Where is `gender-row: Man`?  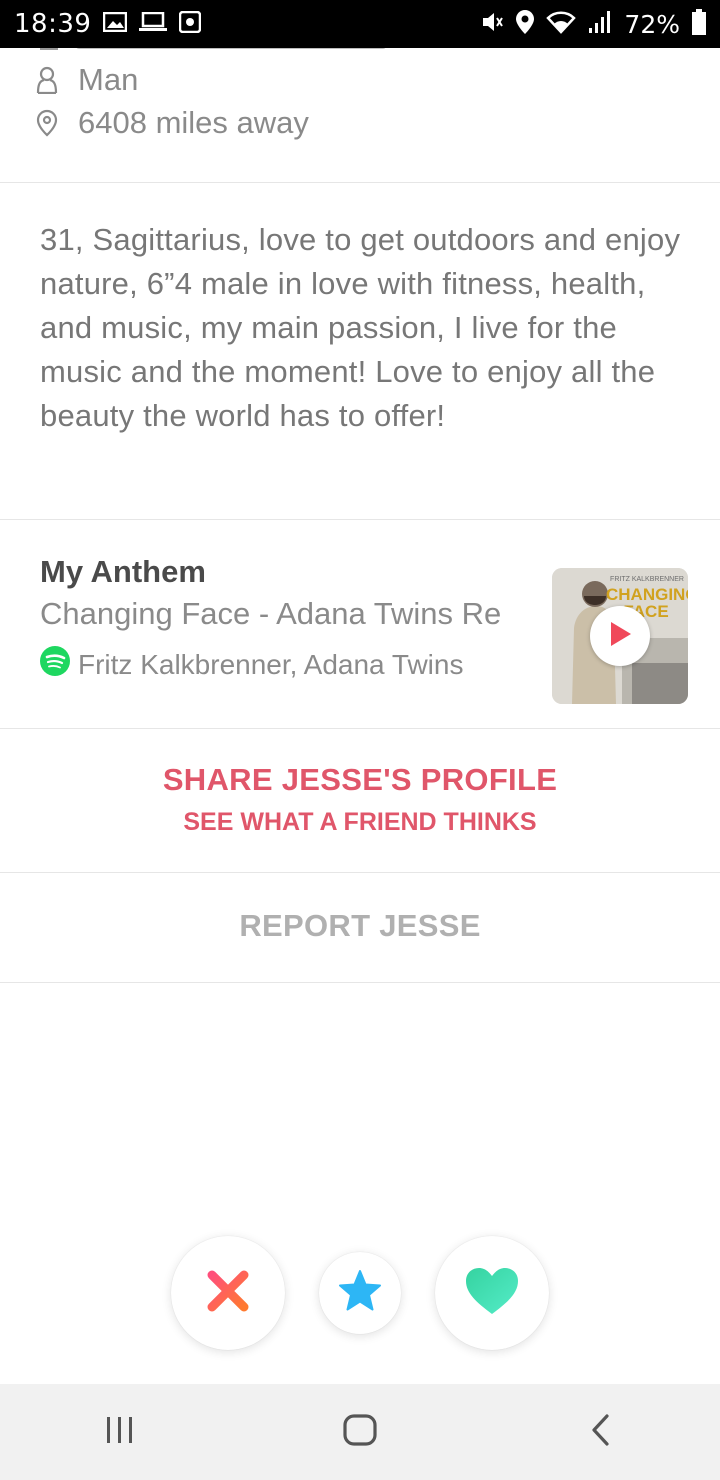 gender-row: Man is located at coordinates (86, 80).